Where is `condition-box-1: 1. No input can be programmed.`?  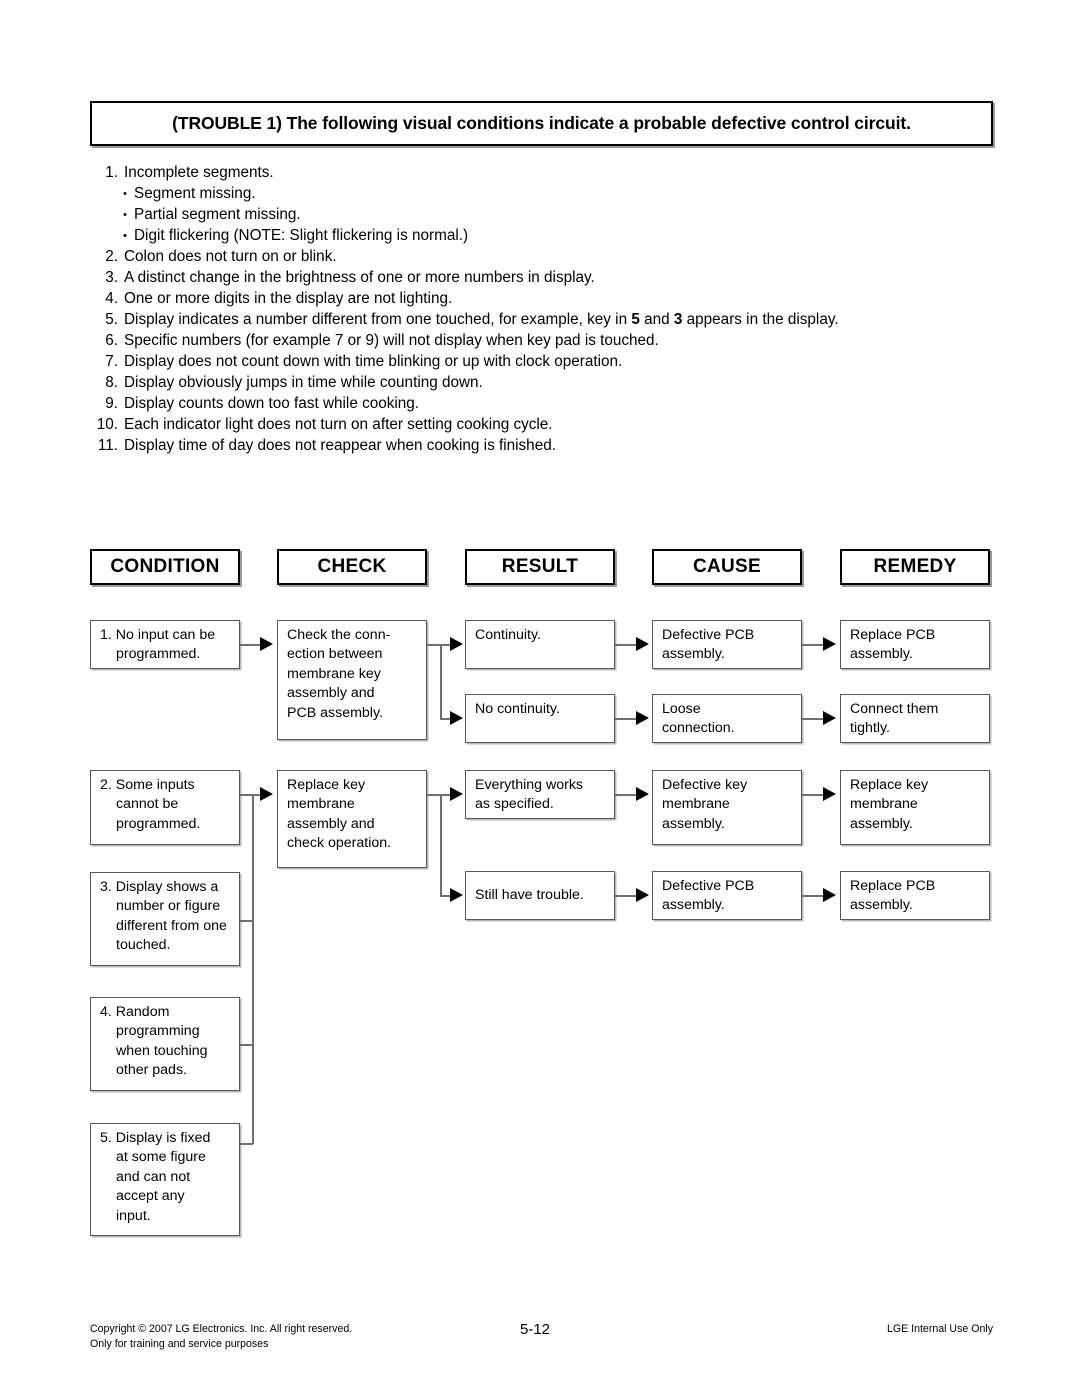 condition-box-1: 1. No input can be programmed. is located at coordinates (165, 644).